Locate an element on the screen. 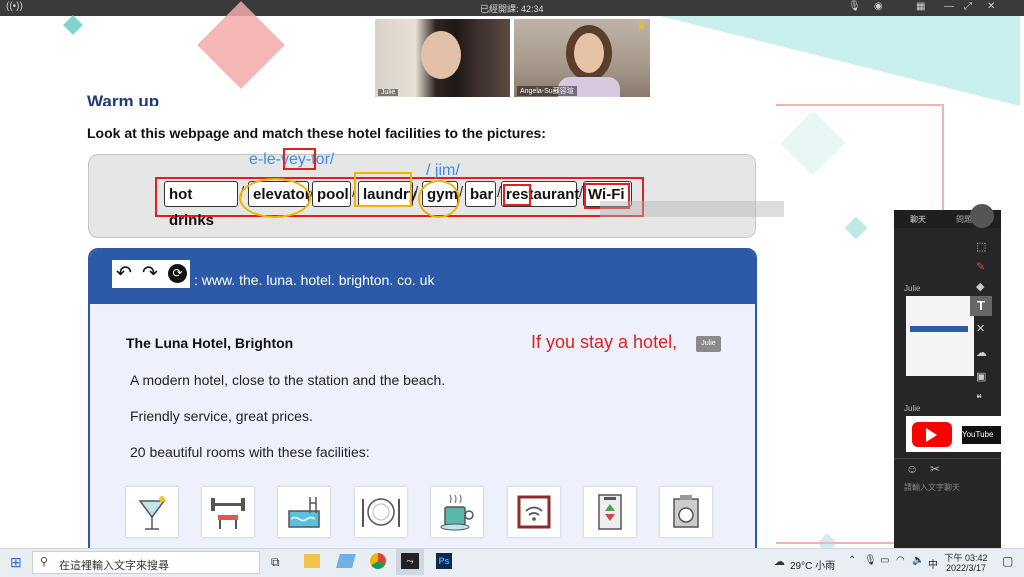 This screenshot has width=1024, height=577. laundry-icon is located at coordinates (686, 512).